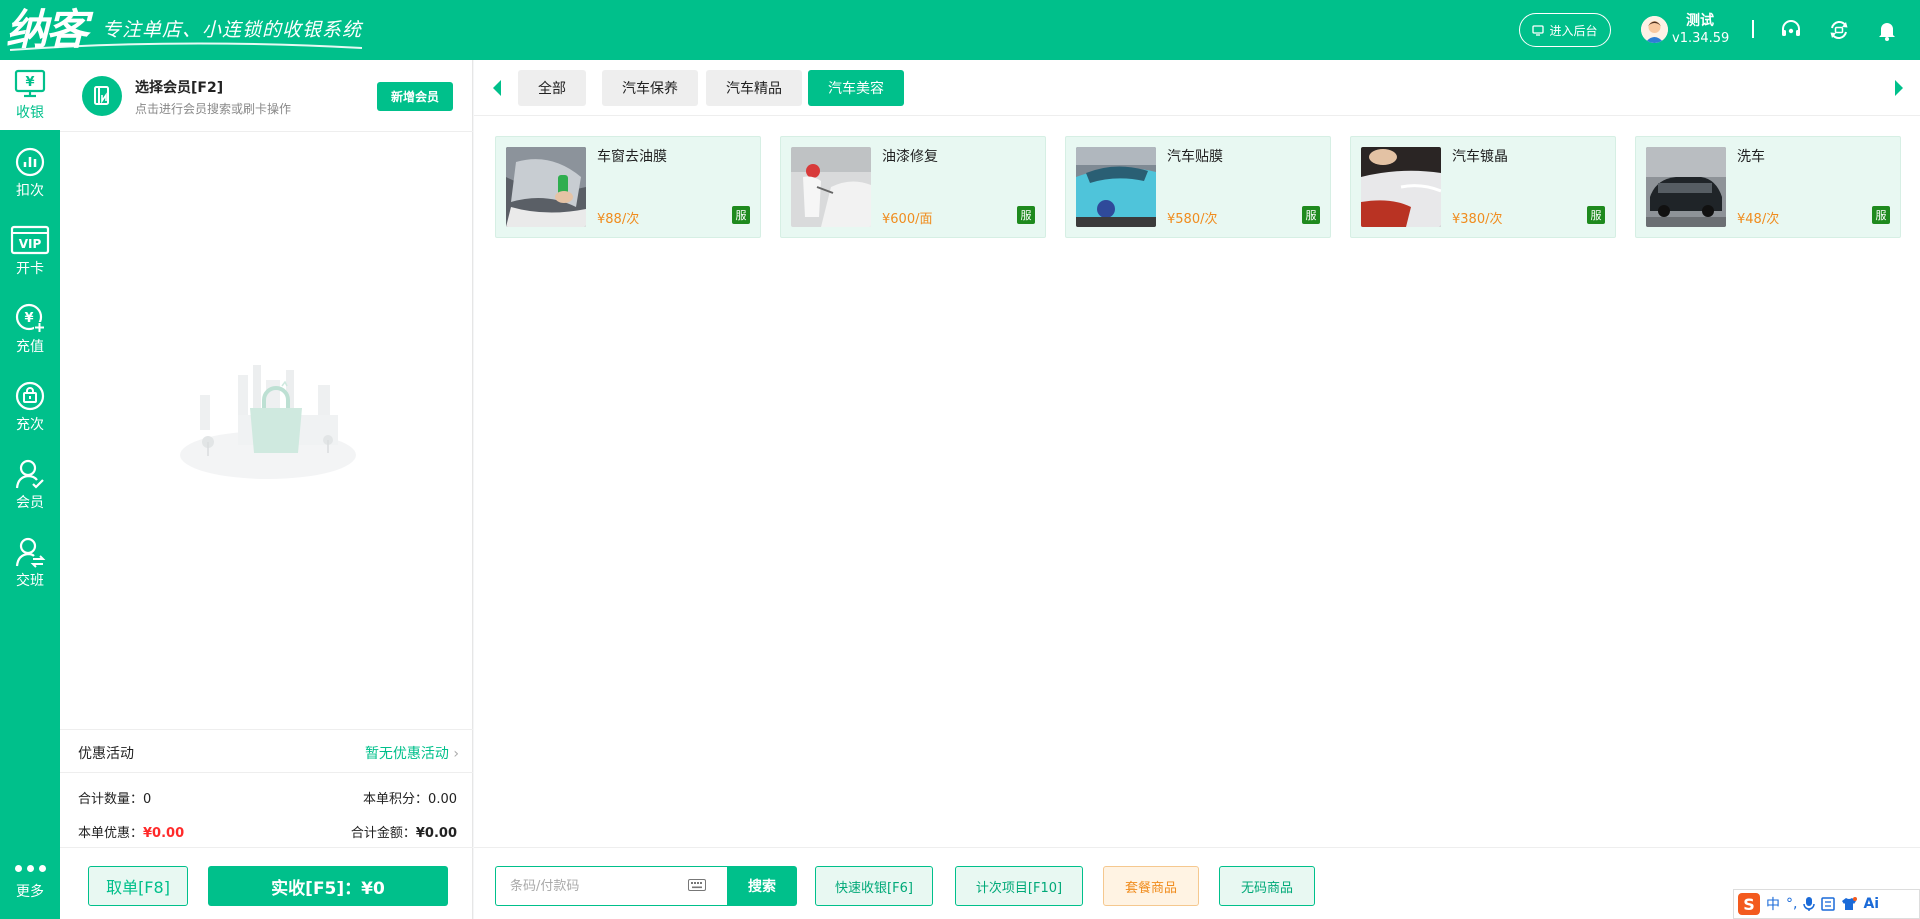 The height and width of the screenshot is (919, 1920). Describe the element at coordinates (1573, 30) in the screenshot. I see `enter-backend-label: 进入后台` at that location.